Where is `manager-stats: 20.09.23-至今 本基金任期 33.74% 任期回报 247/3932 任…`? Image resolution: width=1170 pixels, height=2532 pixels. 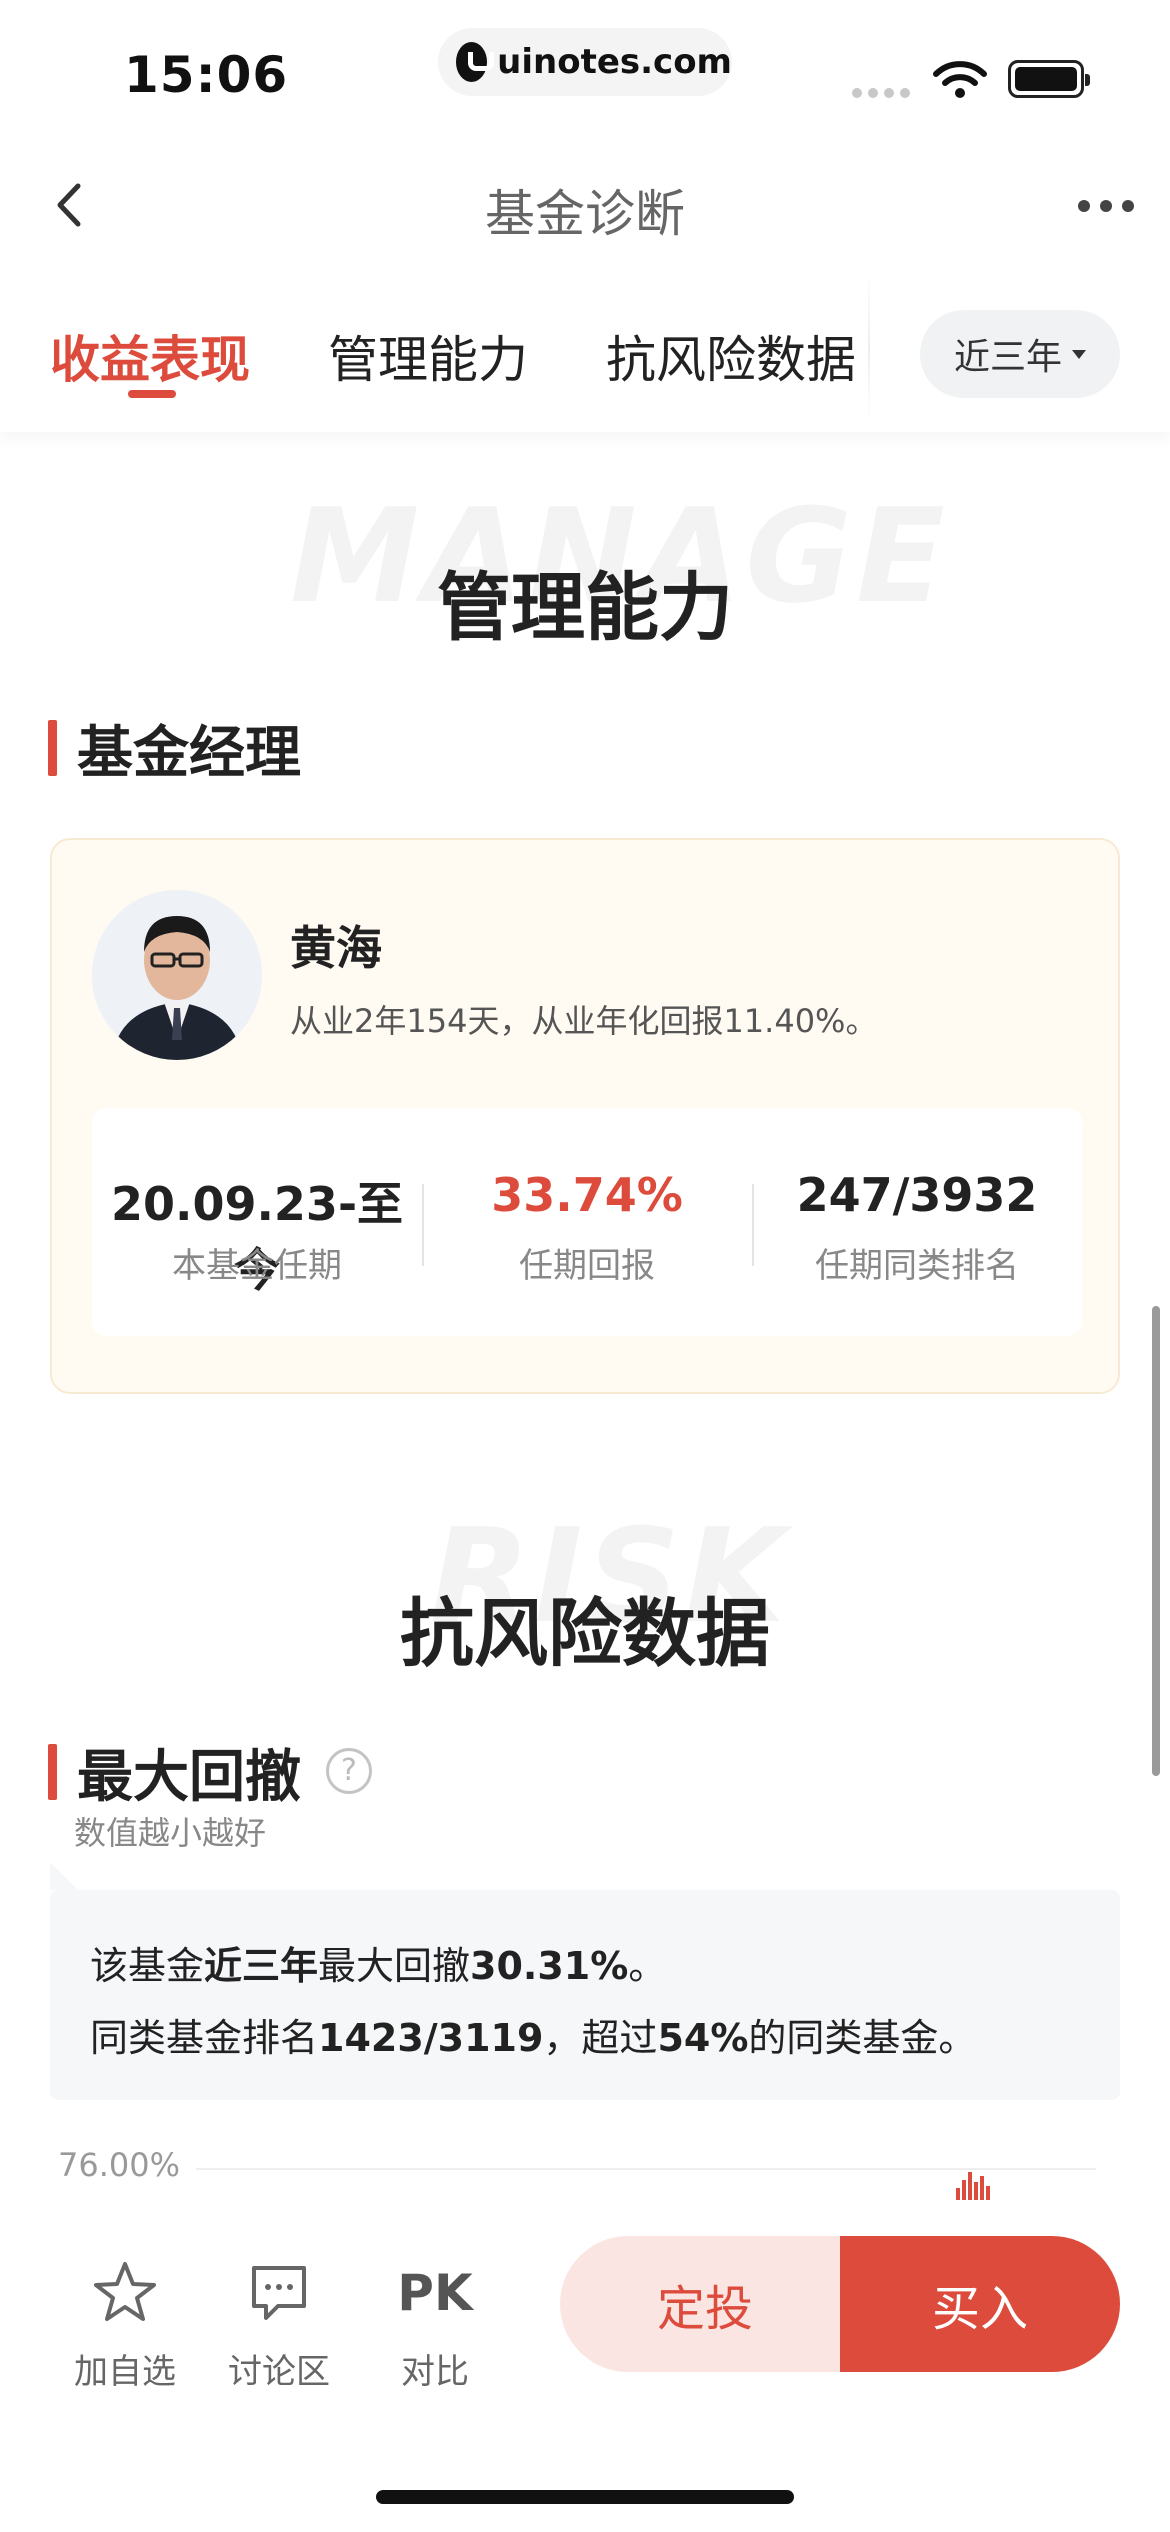
manager-stats: 20.09.23-至今 本基金任期 33.74% 任期回报 247/3932 任… is located at coordinates (587, 1222).